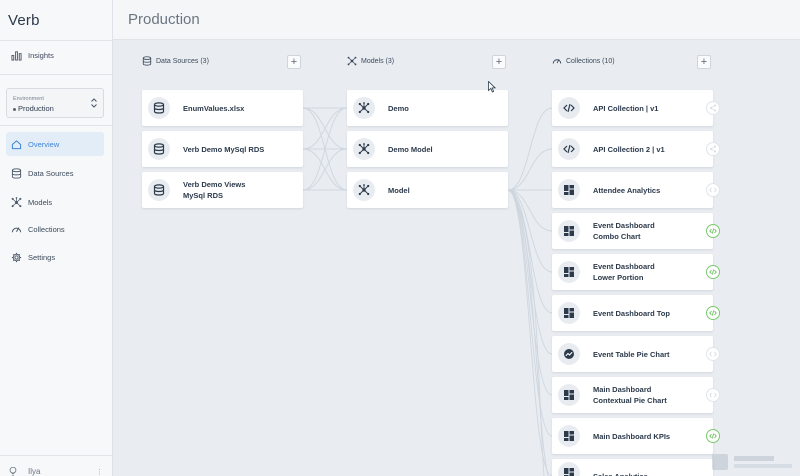  I want to click on collection-name: Main Dashboard Contextual Pie Chart, so click(630, 395).